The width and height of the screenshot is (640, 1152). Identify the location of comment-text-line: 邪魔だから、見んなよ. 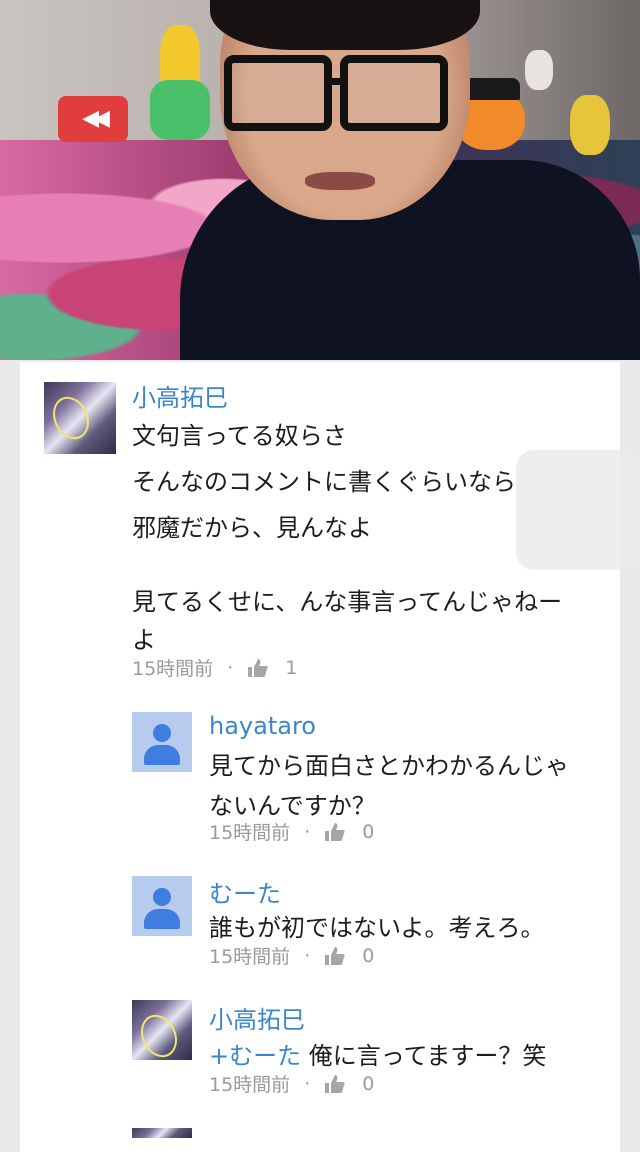
(252, 528).